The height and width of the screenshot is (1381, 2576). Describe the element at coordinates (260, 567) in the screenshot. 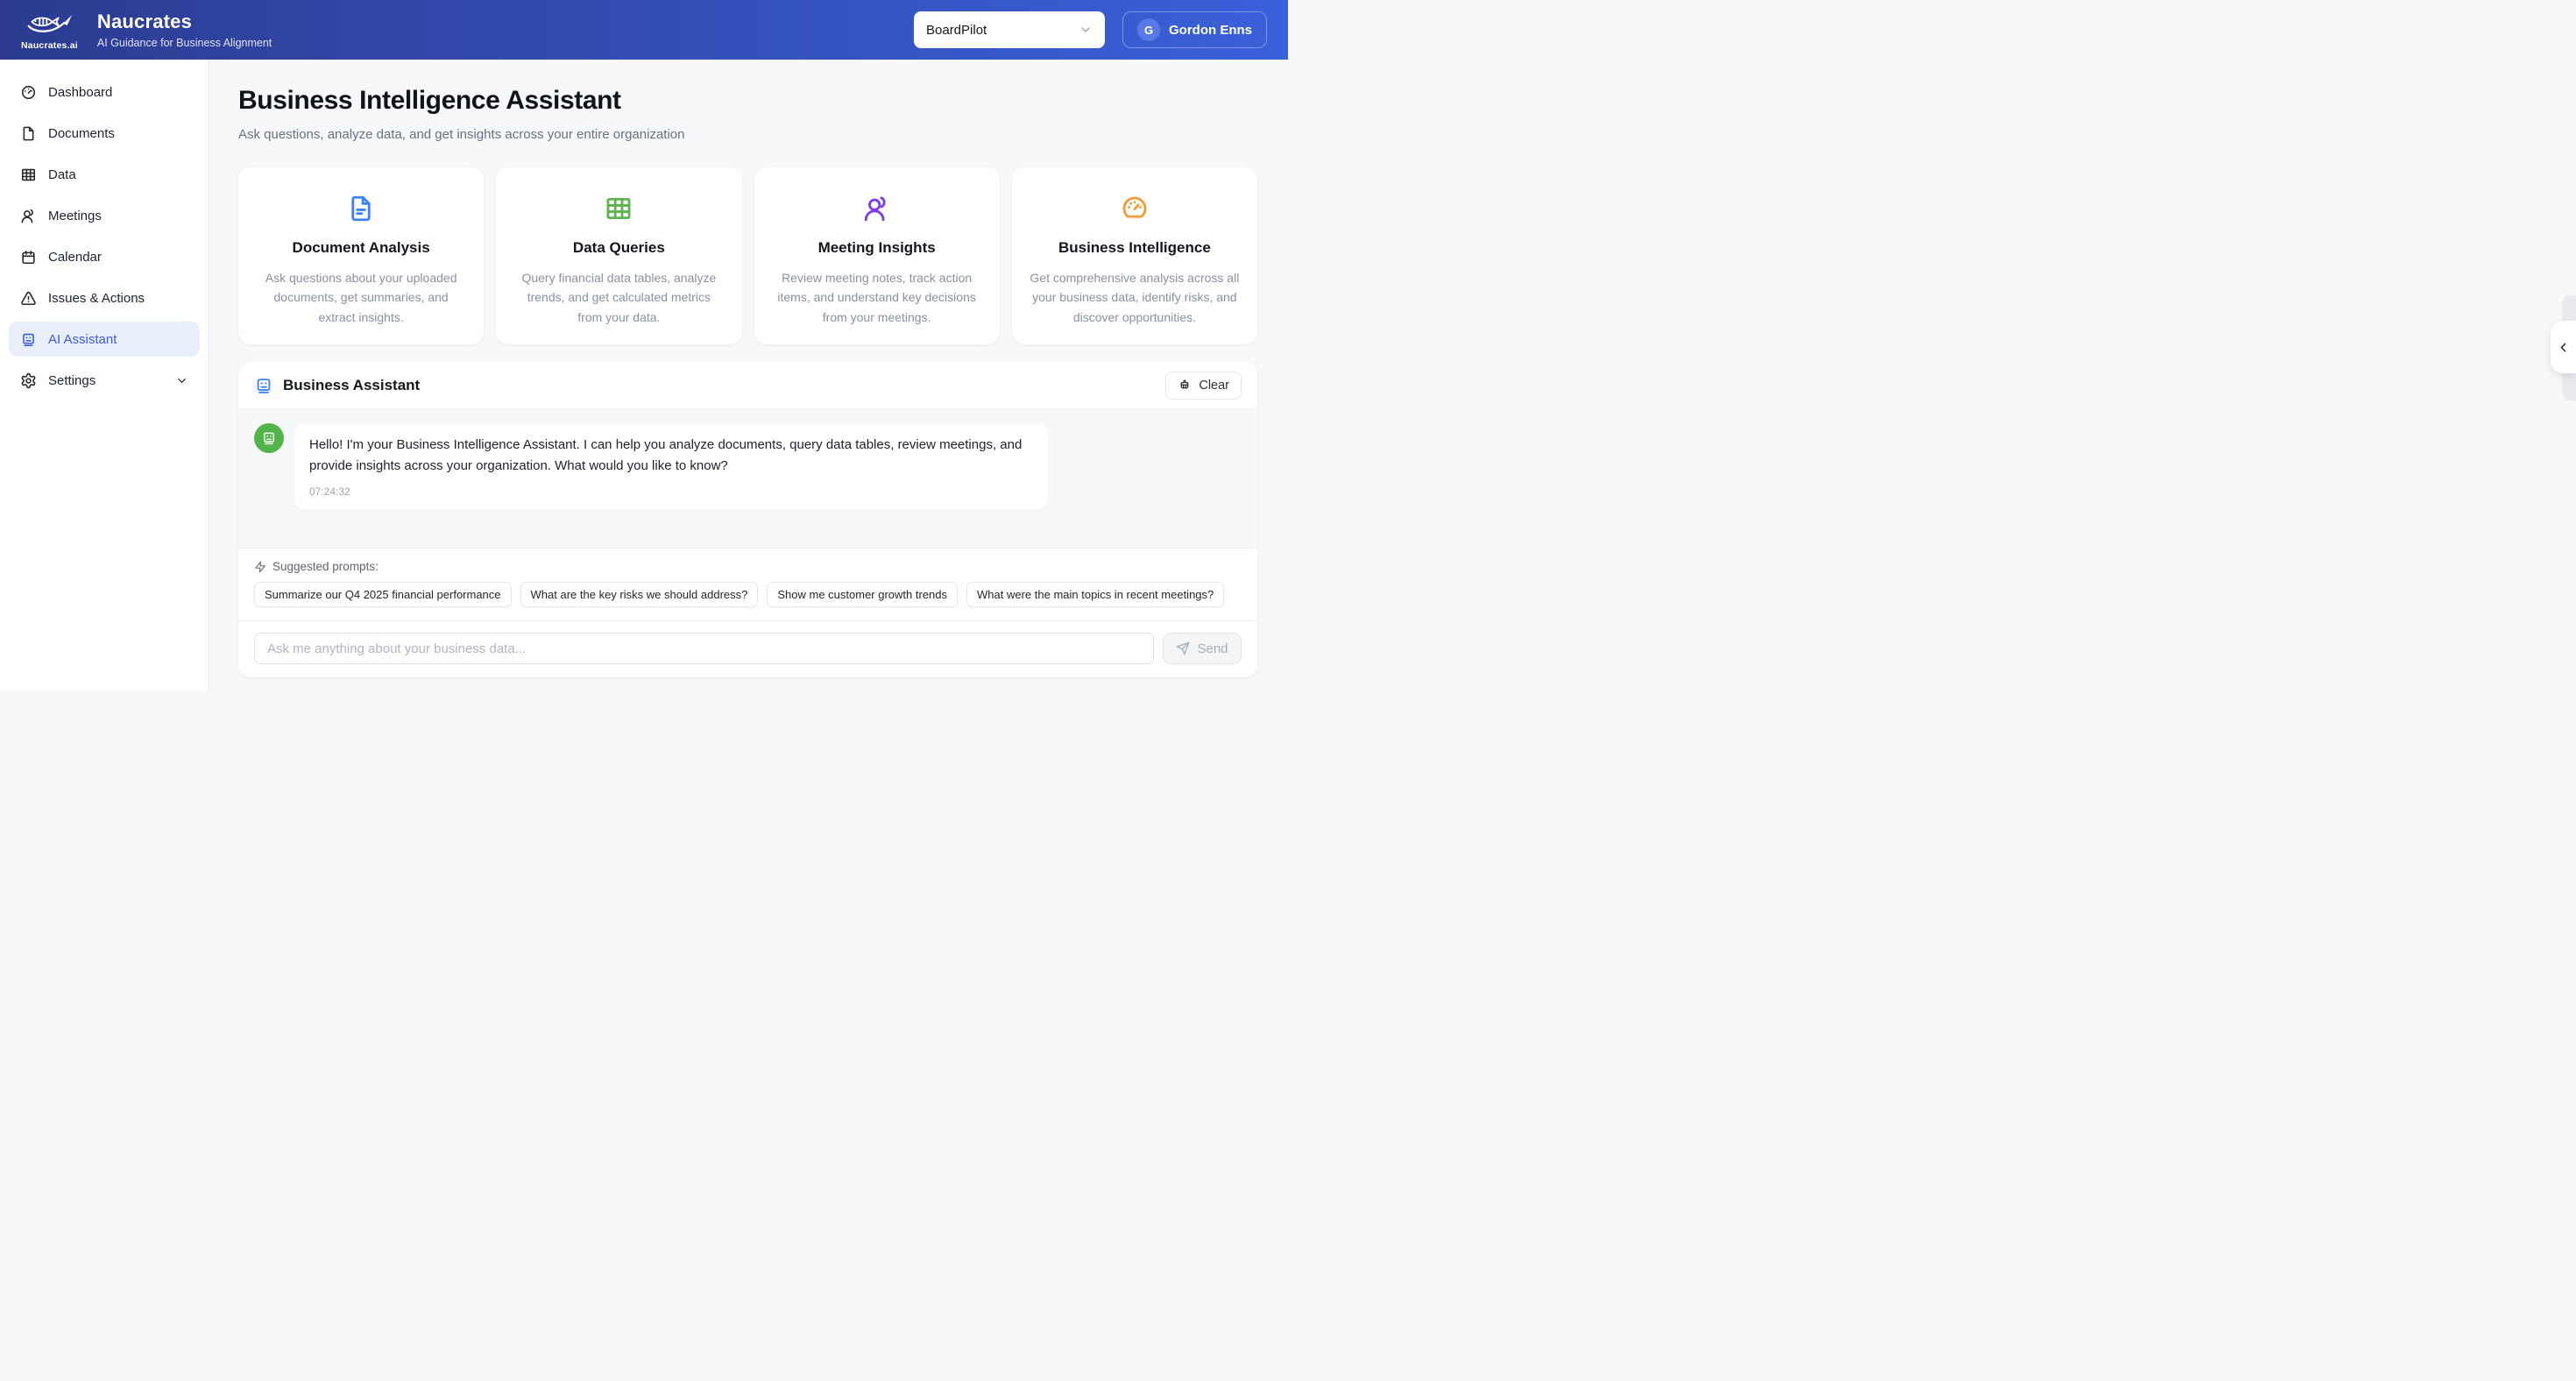

I see `zap-icon` at that location.